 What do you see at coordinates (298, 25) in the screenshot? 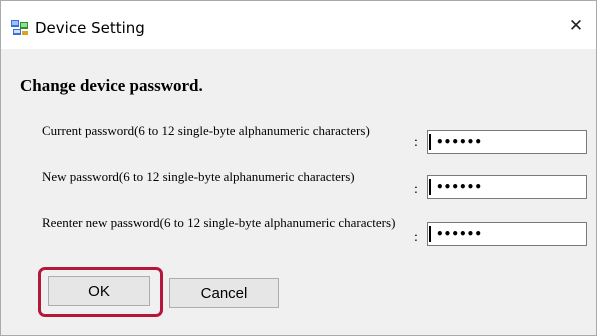
I see `title-bar: Device Setting ✕` at bounding box center [298, 25].